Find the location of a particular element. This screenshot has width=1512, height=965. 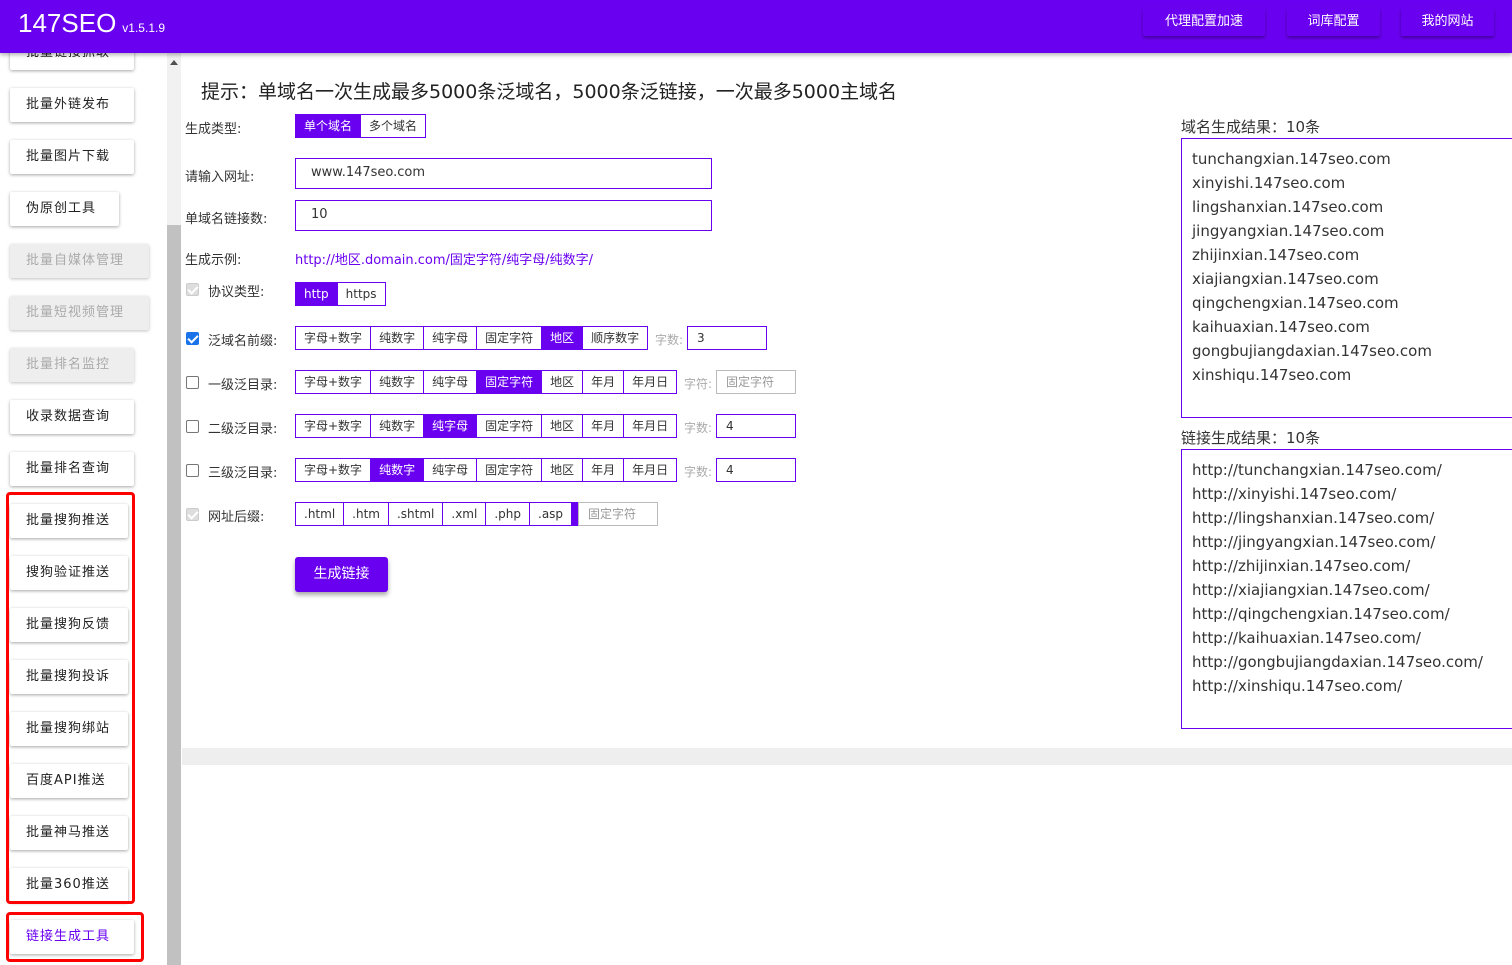

sidebar-item-image-download: 批量图片下载 is located at coordinates (72, 157).